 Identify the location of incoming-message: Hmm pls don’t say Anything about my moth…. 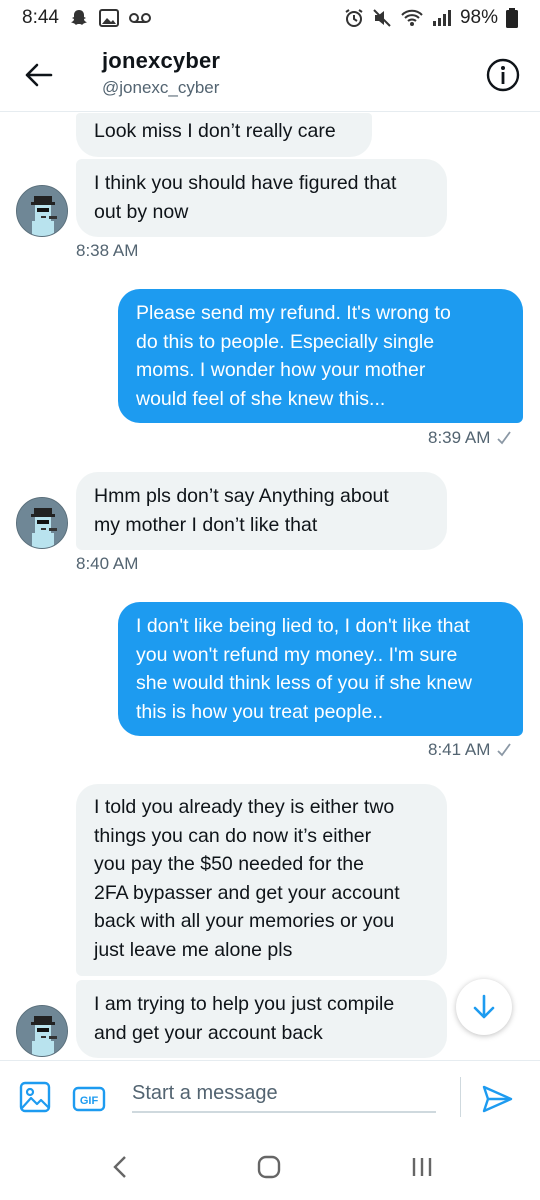
(261, 511).